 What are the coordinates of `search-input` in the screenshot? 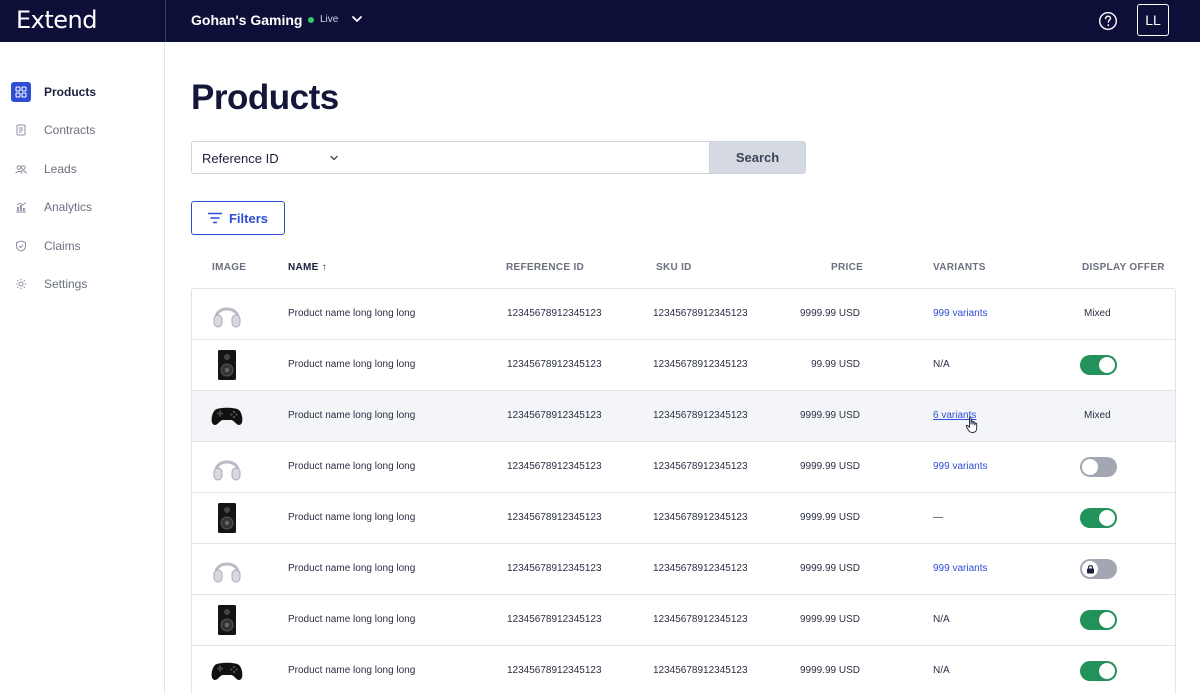 It's located at (529, 157).